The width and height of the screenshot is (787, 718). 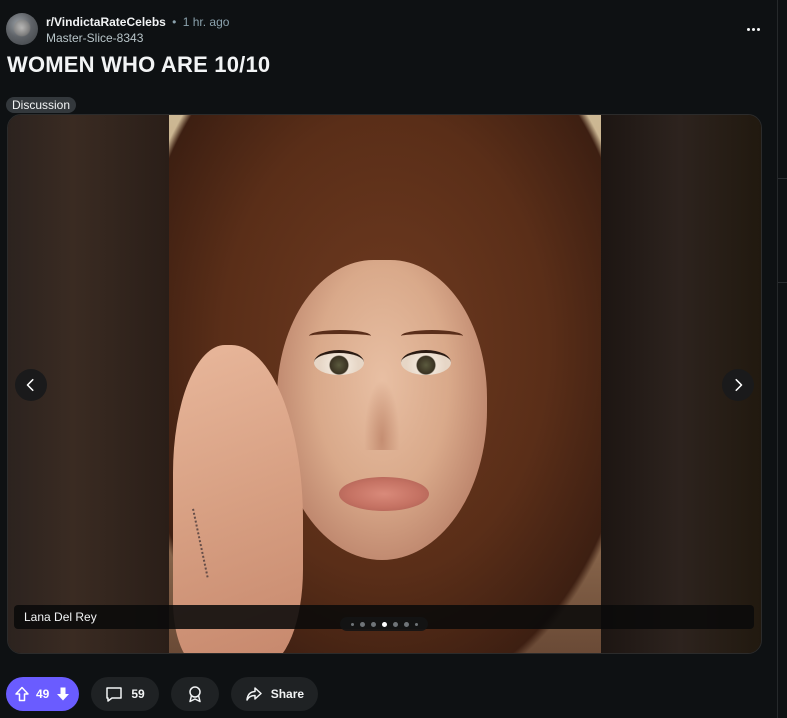 I want to click on gallery-next-button, so click(x=738, y=385).